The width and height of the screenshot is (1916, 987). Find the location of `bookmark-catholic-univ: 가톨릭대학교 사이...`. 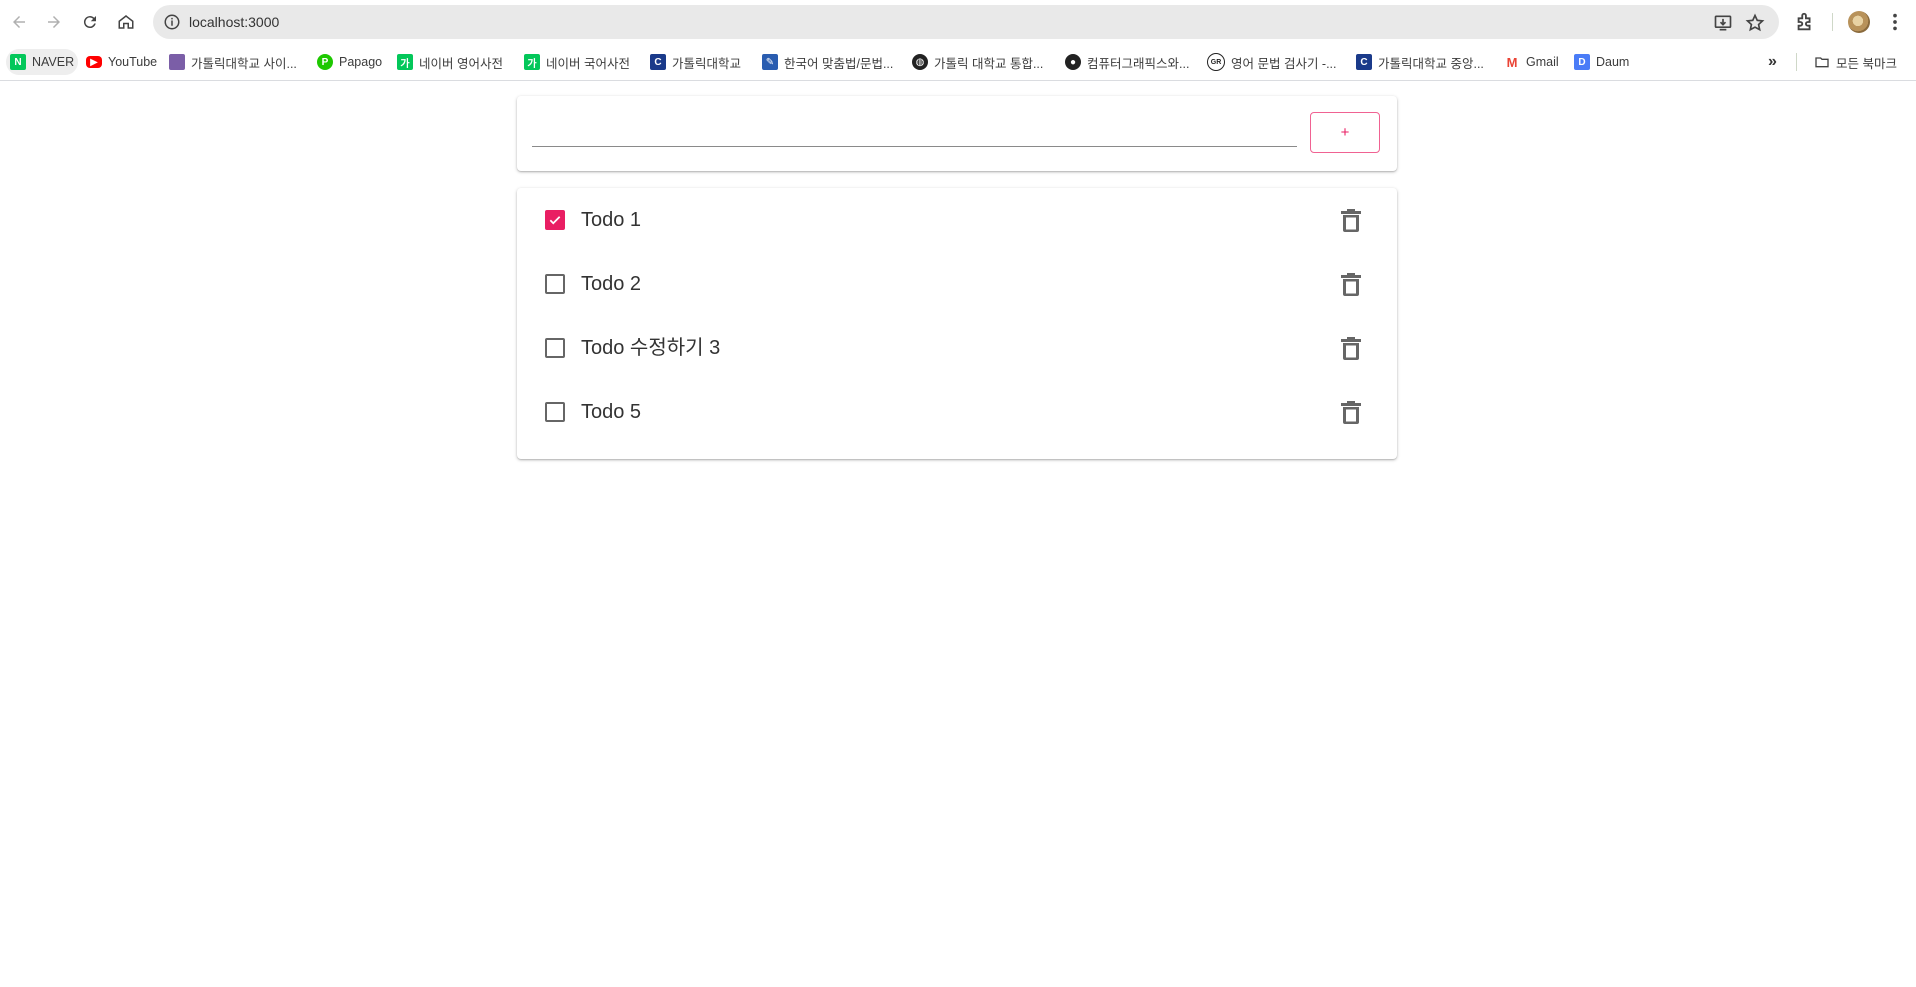

bookmark-catholic-univ: 가톨릭대학교 사이... is located at coordinates (233, 62).